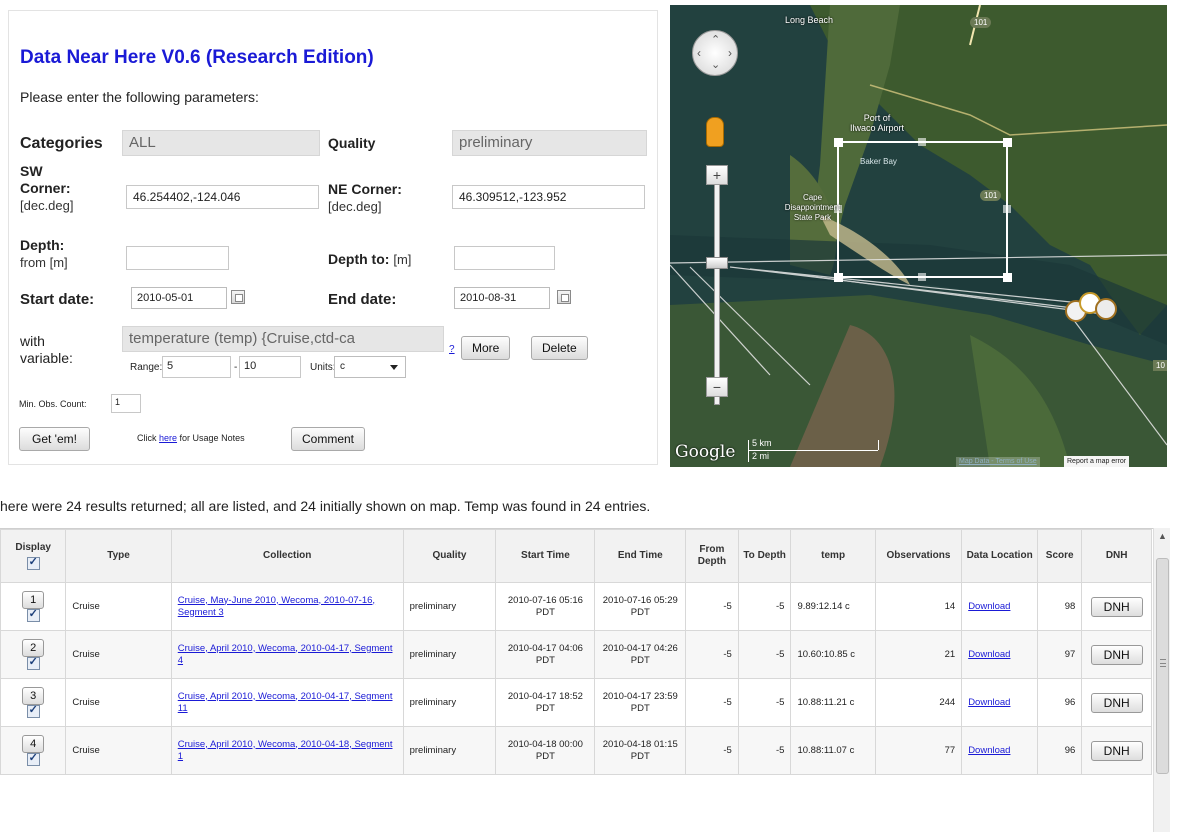 Image resolution: width=1183 pixels, height=832 pixels. I want to click on map-label-baker-bay: Baker Bay, so click(878, 161).